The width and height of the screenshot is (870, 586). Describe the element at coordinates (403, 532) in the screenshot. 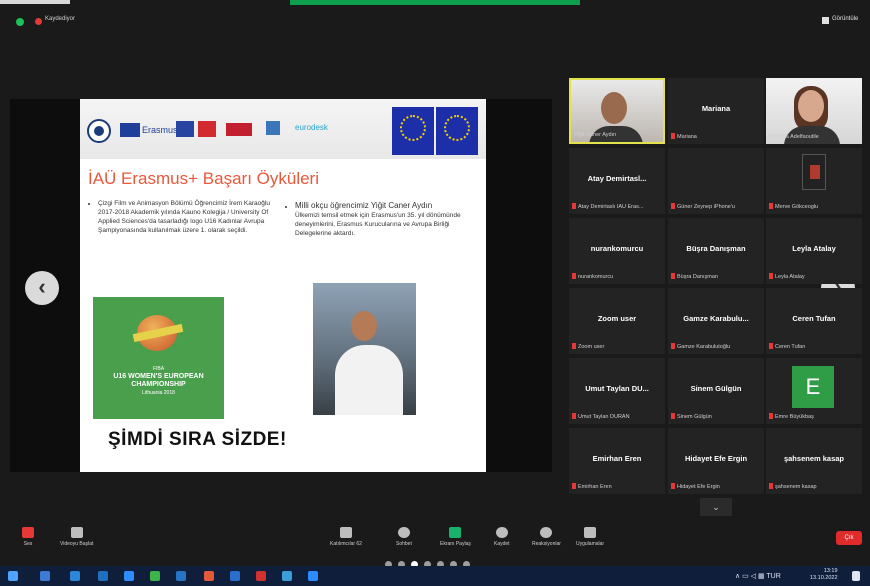

I see `chat-icon` at that location.